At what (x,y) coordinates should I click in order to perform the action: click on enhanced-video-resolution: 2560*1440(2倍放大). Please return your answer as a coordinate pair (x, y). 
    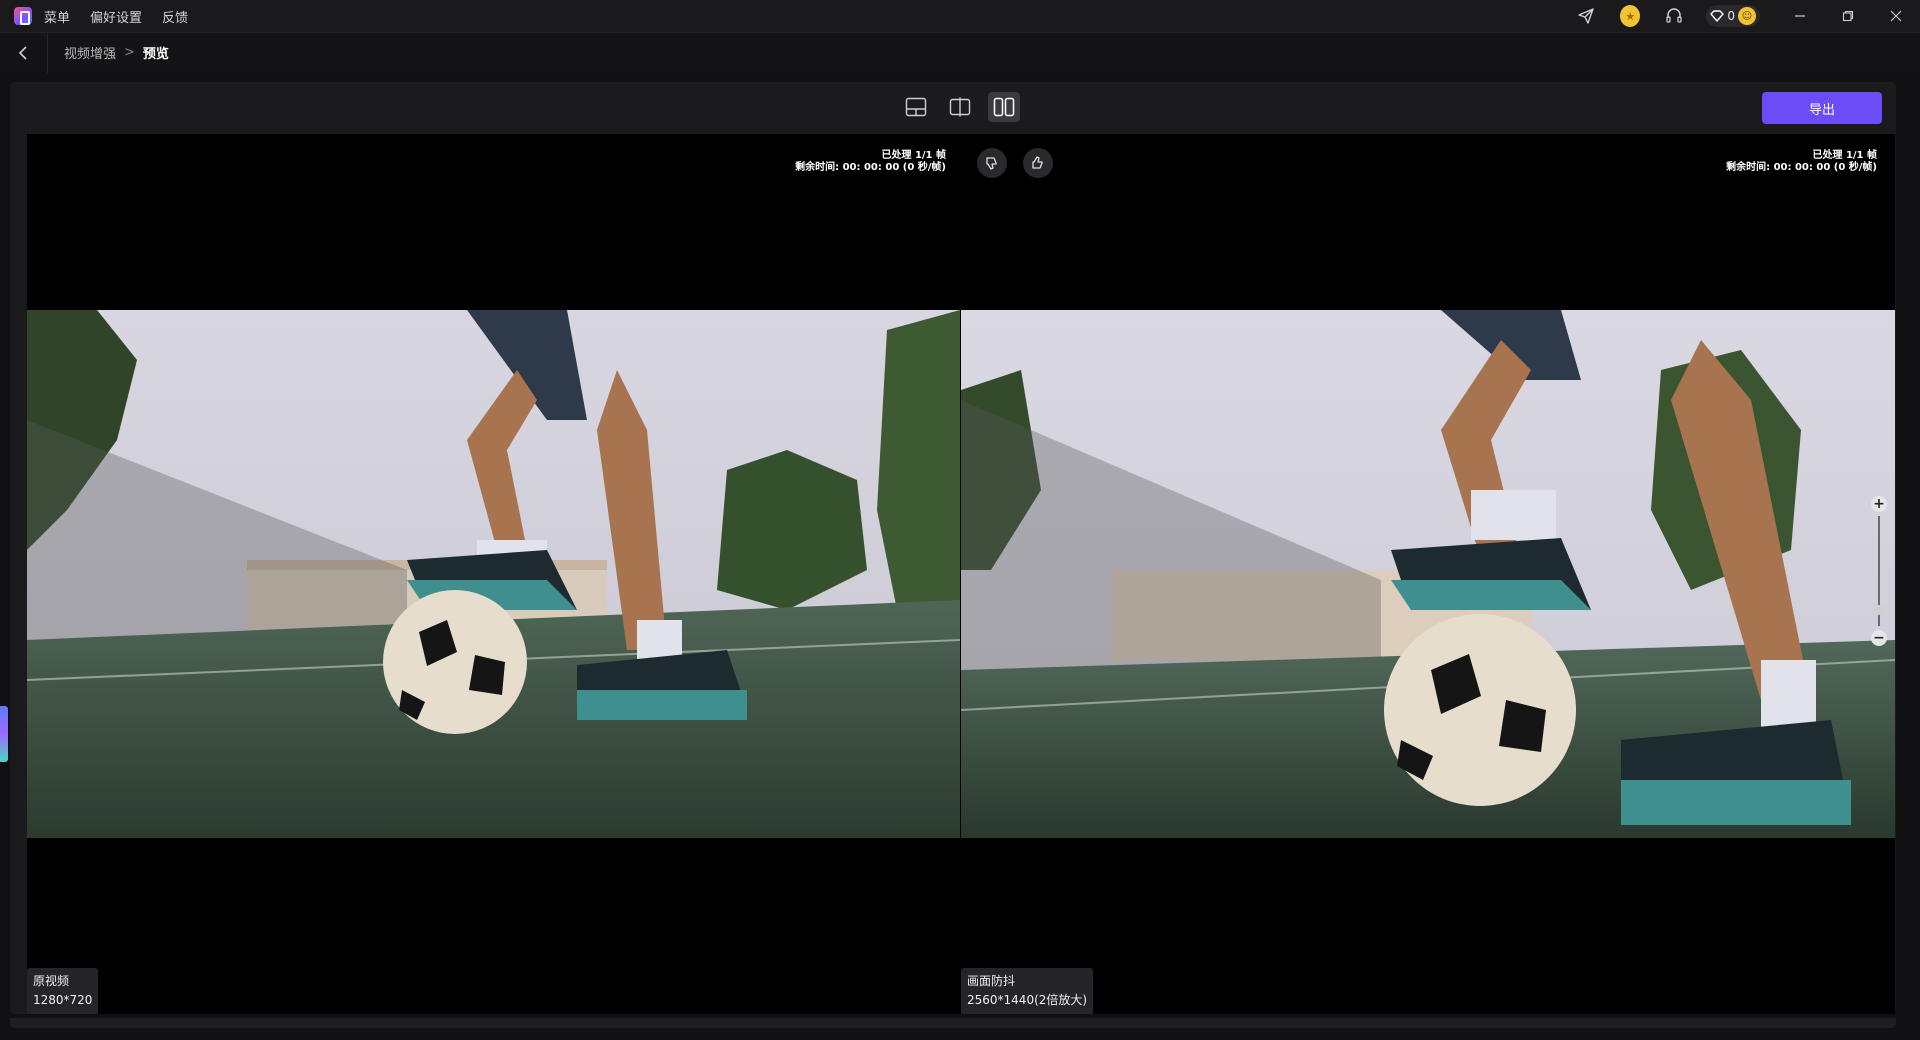
    Looking at the image, I should click on (1027, 1000).